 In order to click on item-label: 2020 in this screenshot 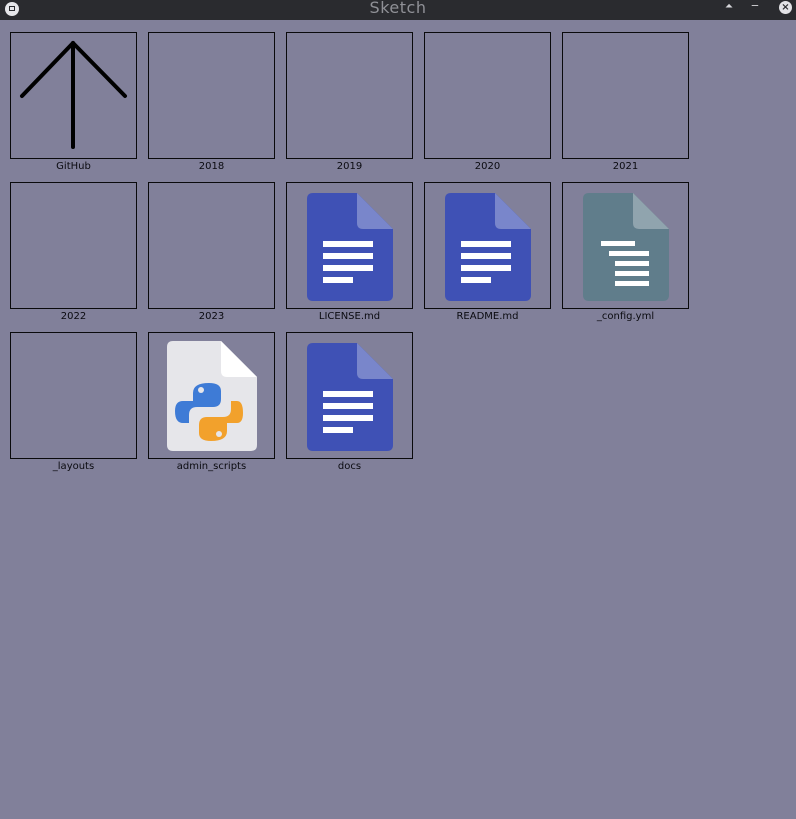, I will do `click(487, 166)`.